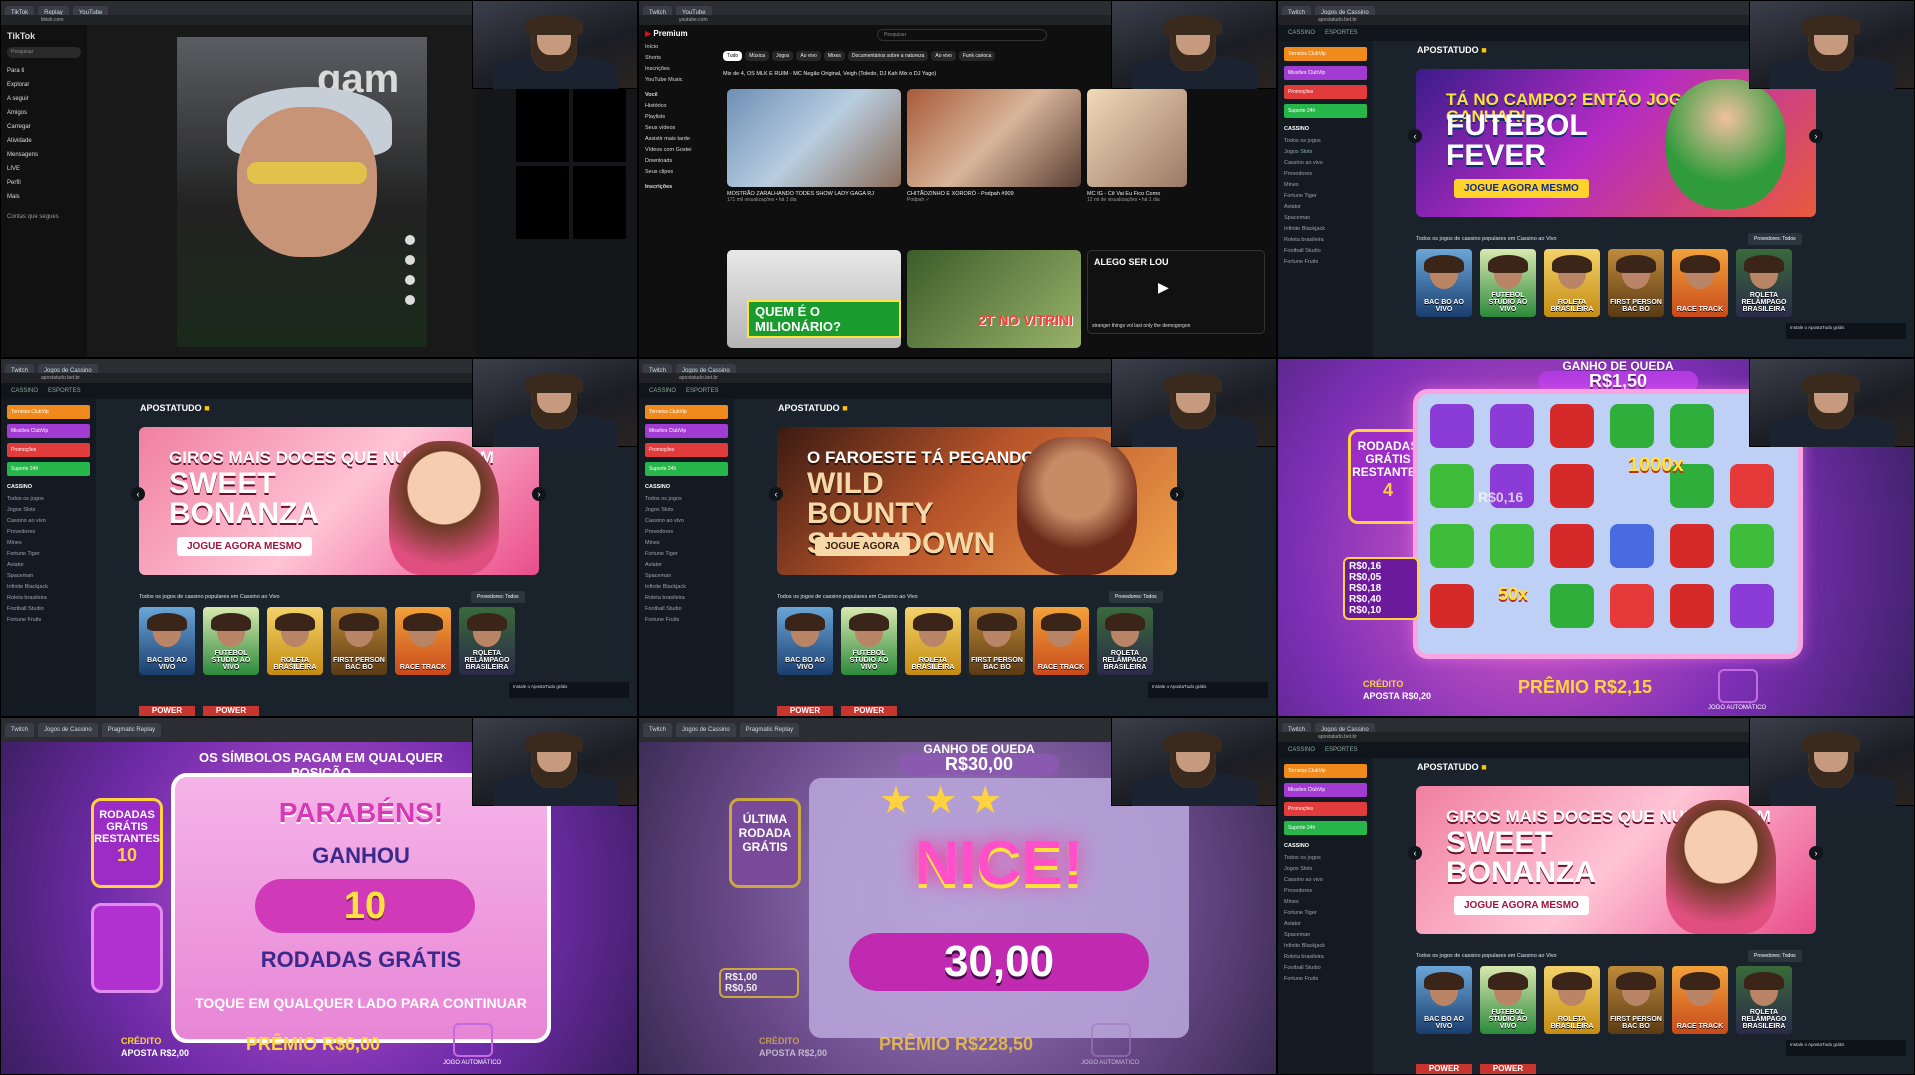 The height and width of the screenshot is (1075, 1915). Describe the element at coordinates (1125, 641) in the screenshot. I see `game-card: ROLETA RELÂMPAGO BRASILEIRA` at that location.